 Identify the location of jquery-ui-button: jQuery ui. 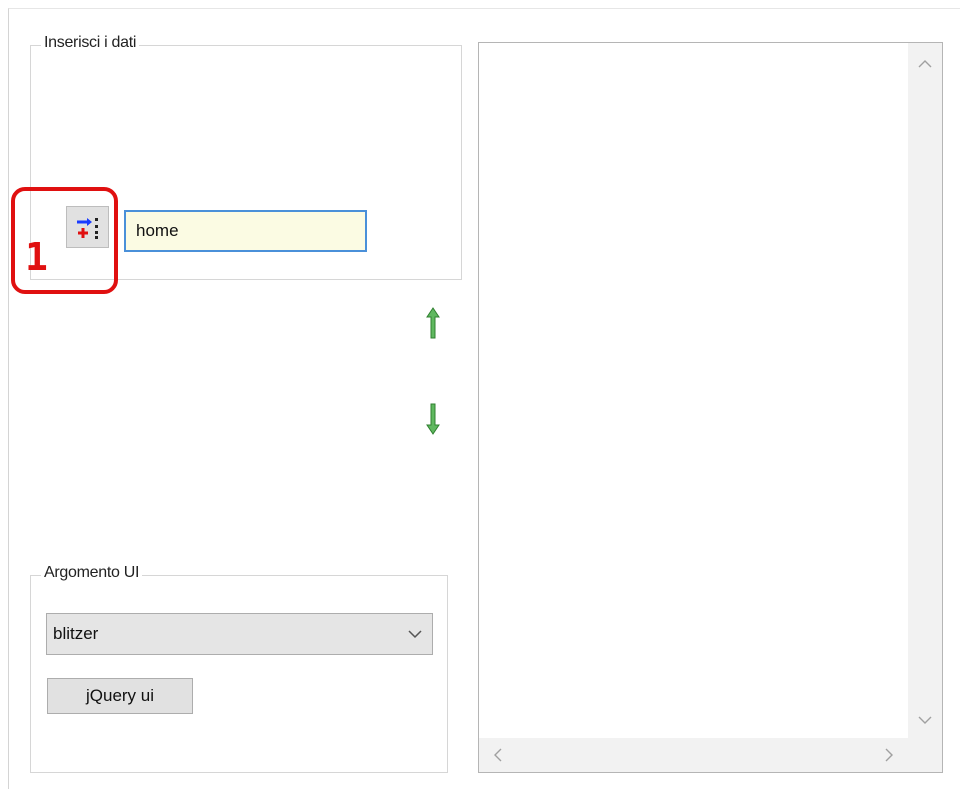
(120, 696).